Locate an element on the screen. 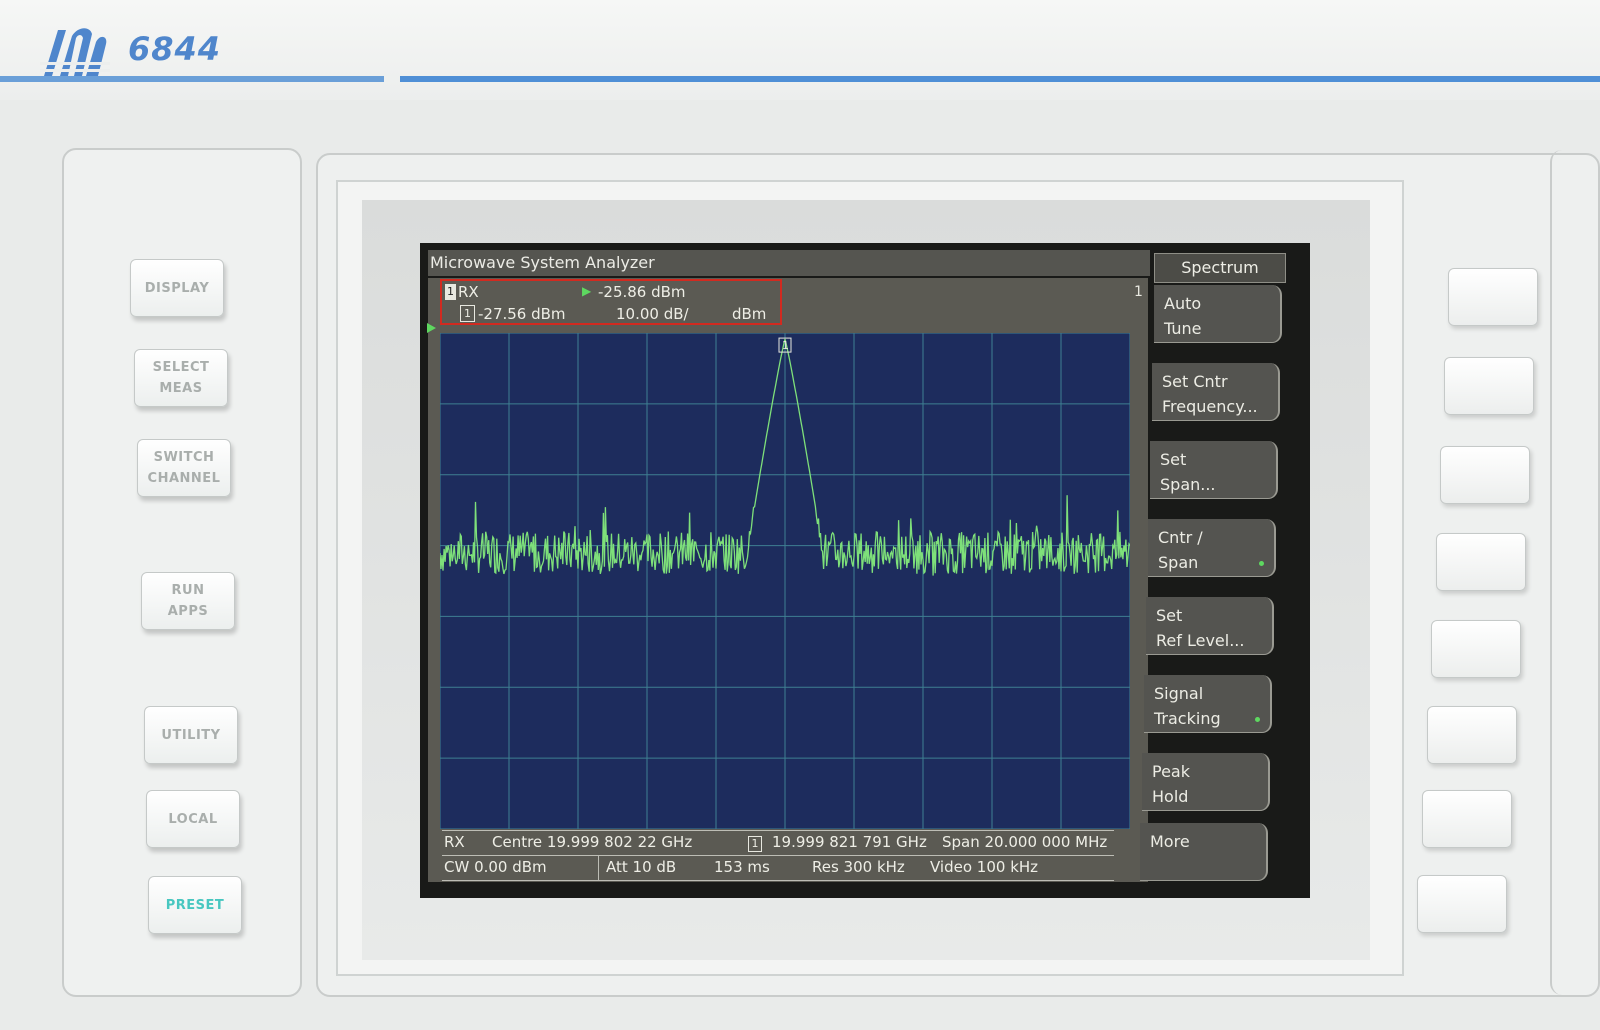 This screenshot has width=1600, height=1030. display-key-label: DISPLAY is located at coordinates (177, 288).